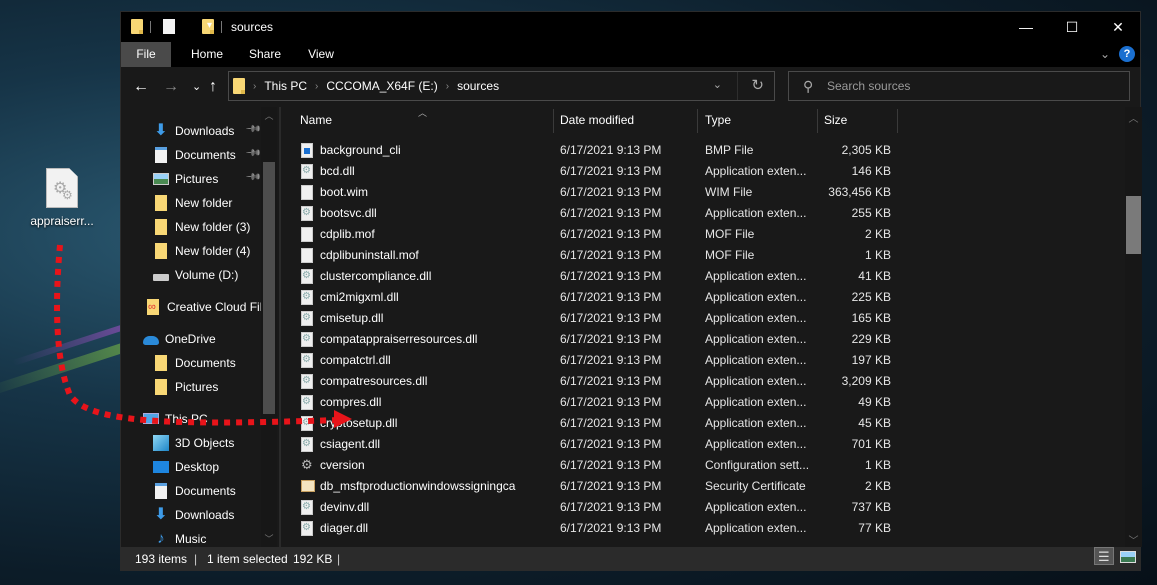  What do you see at coordinates (376, 276) in the screenshot?
I see `file-name: clustercompliance.dll` at bounding box center [376, 276].